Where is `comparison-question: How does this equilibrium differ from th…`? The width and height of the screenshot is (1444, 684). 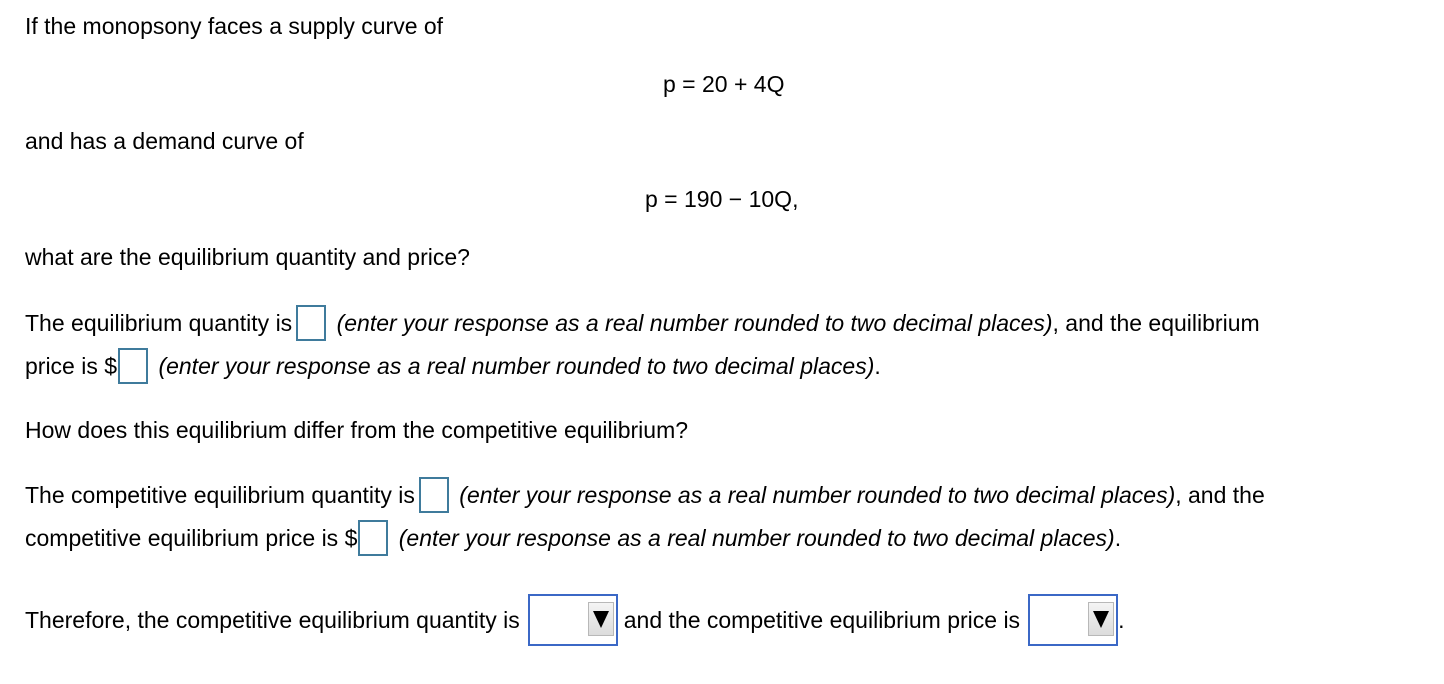
comparison-question: How does this equilibrium differ from th… is located at coordinates (357, 430).